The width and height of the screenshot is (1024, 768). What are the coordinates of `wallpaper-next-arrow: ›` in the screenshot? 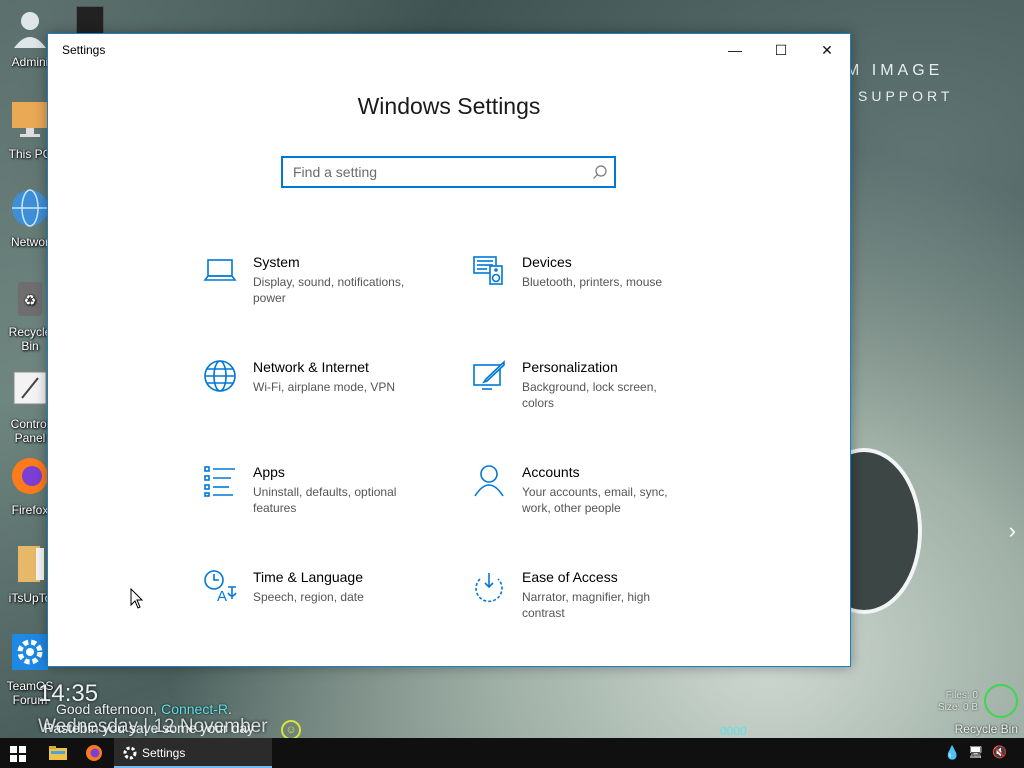 It's located at (1012, 531).